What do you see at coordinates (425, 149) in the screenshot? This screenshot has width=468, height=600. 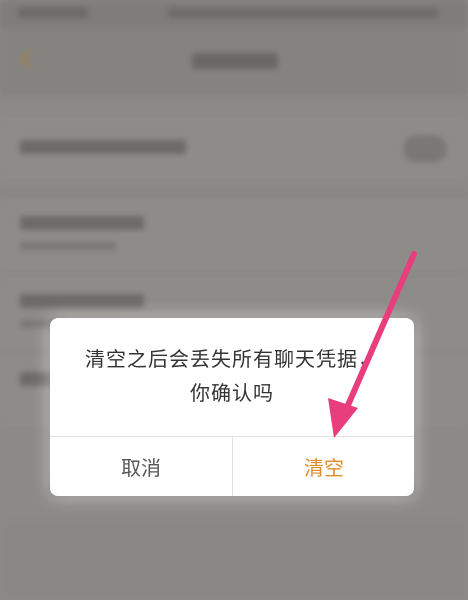 I see `toggle-switch` at bounding box center [425, 149].